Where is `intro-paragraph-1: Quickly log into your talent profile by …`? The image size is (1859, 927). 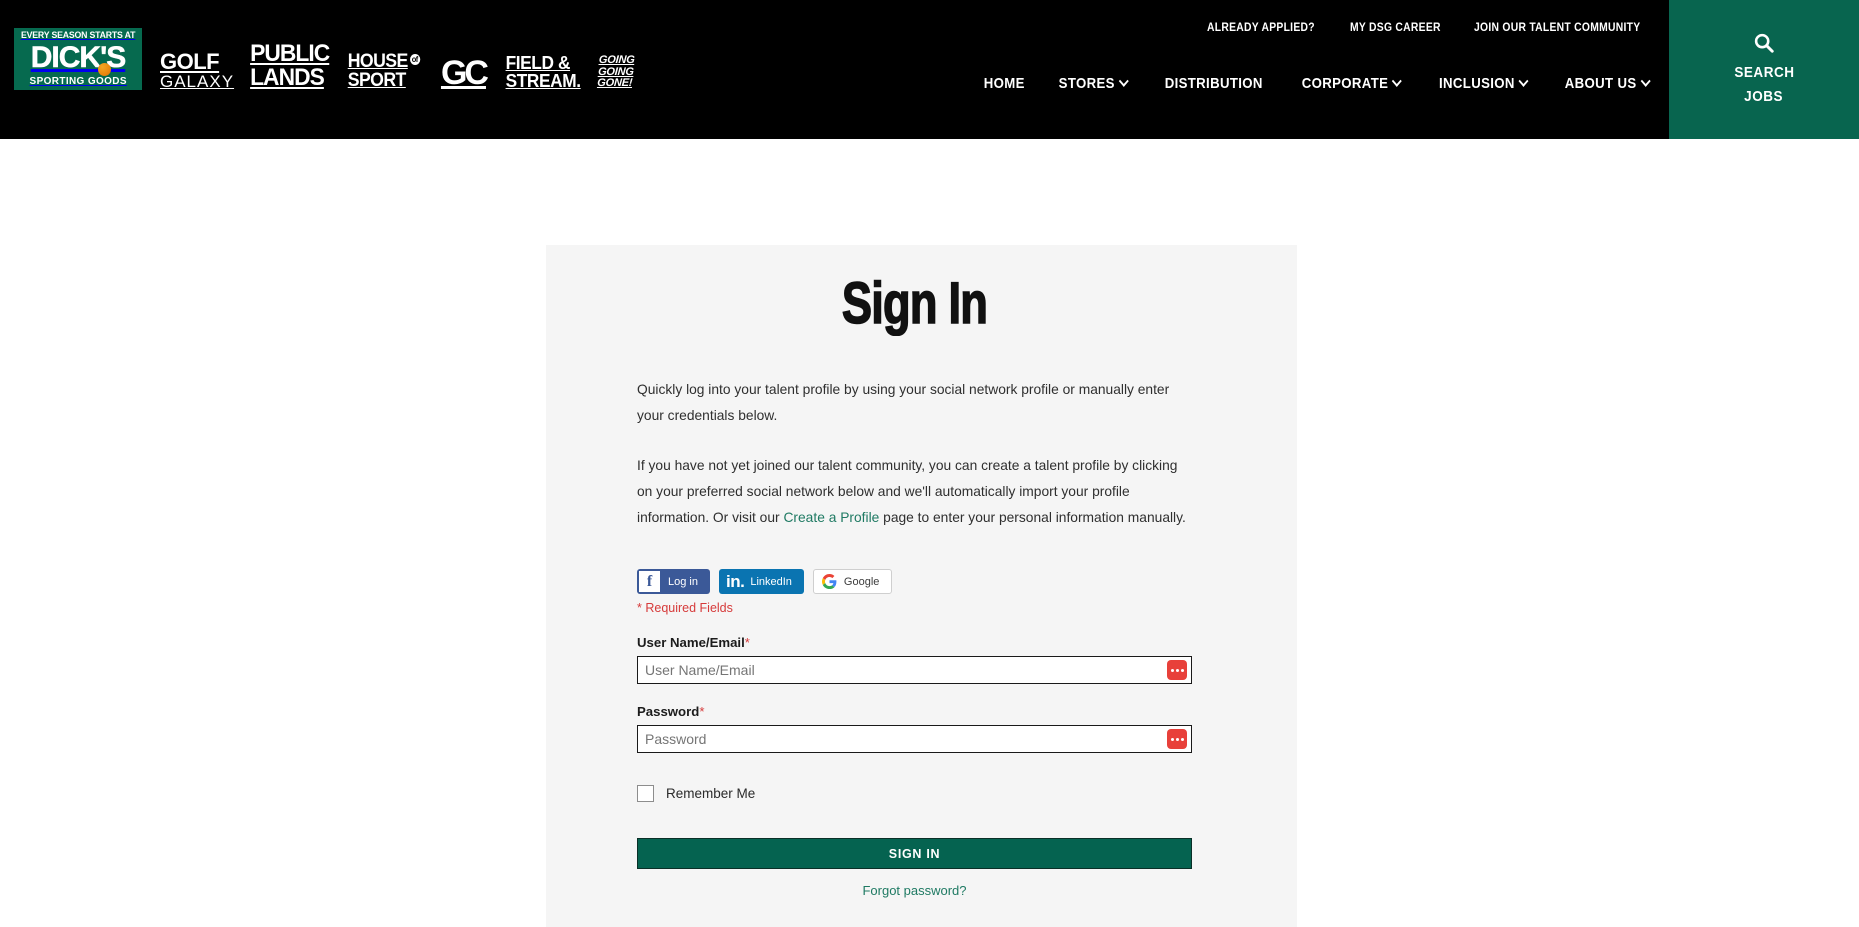 intro-paragraph-1: Quickly log into your talent profile by … is located at coordinates (903, 402).